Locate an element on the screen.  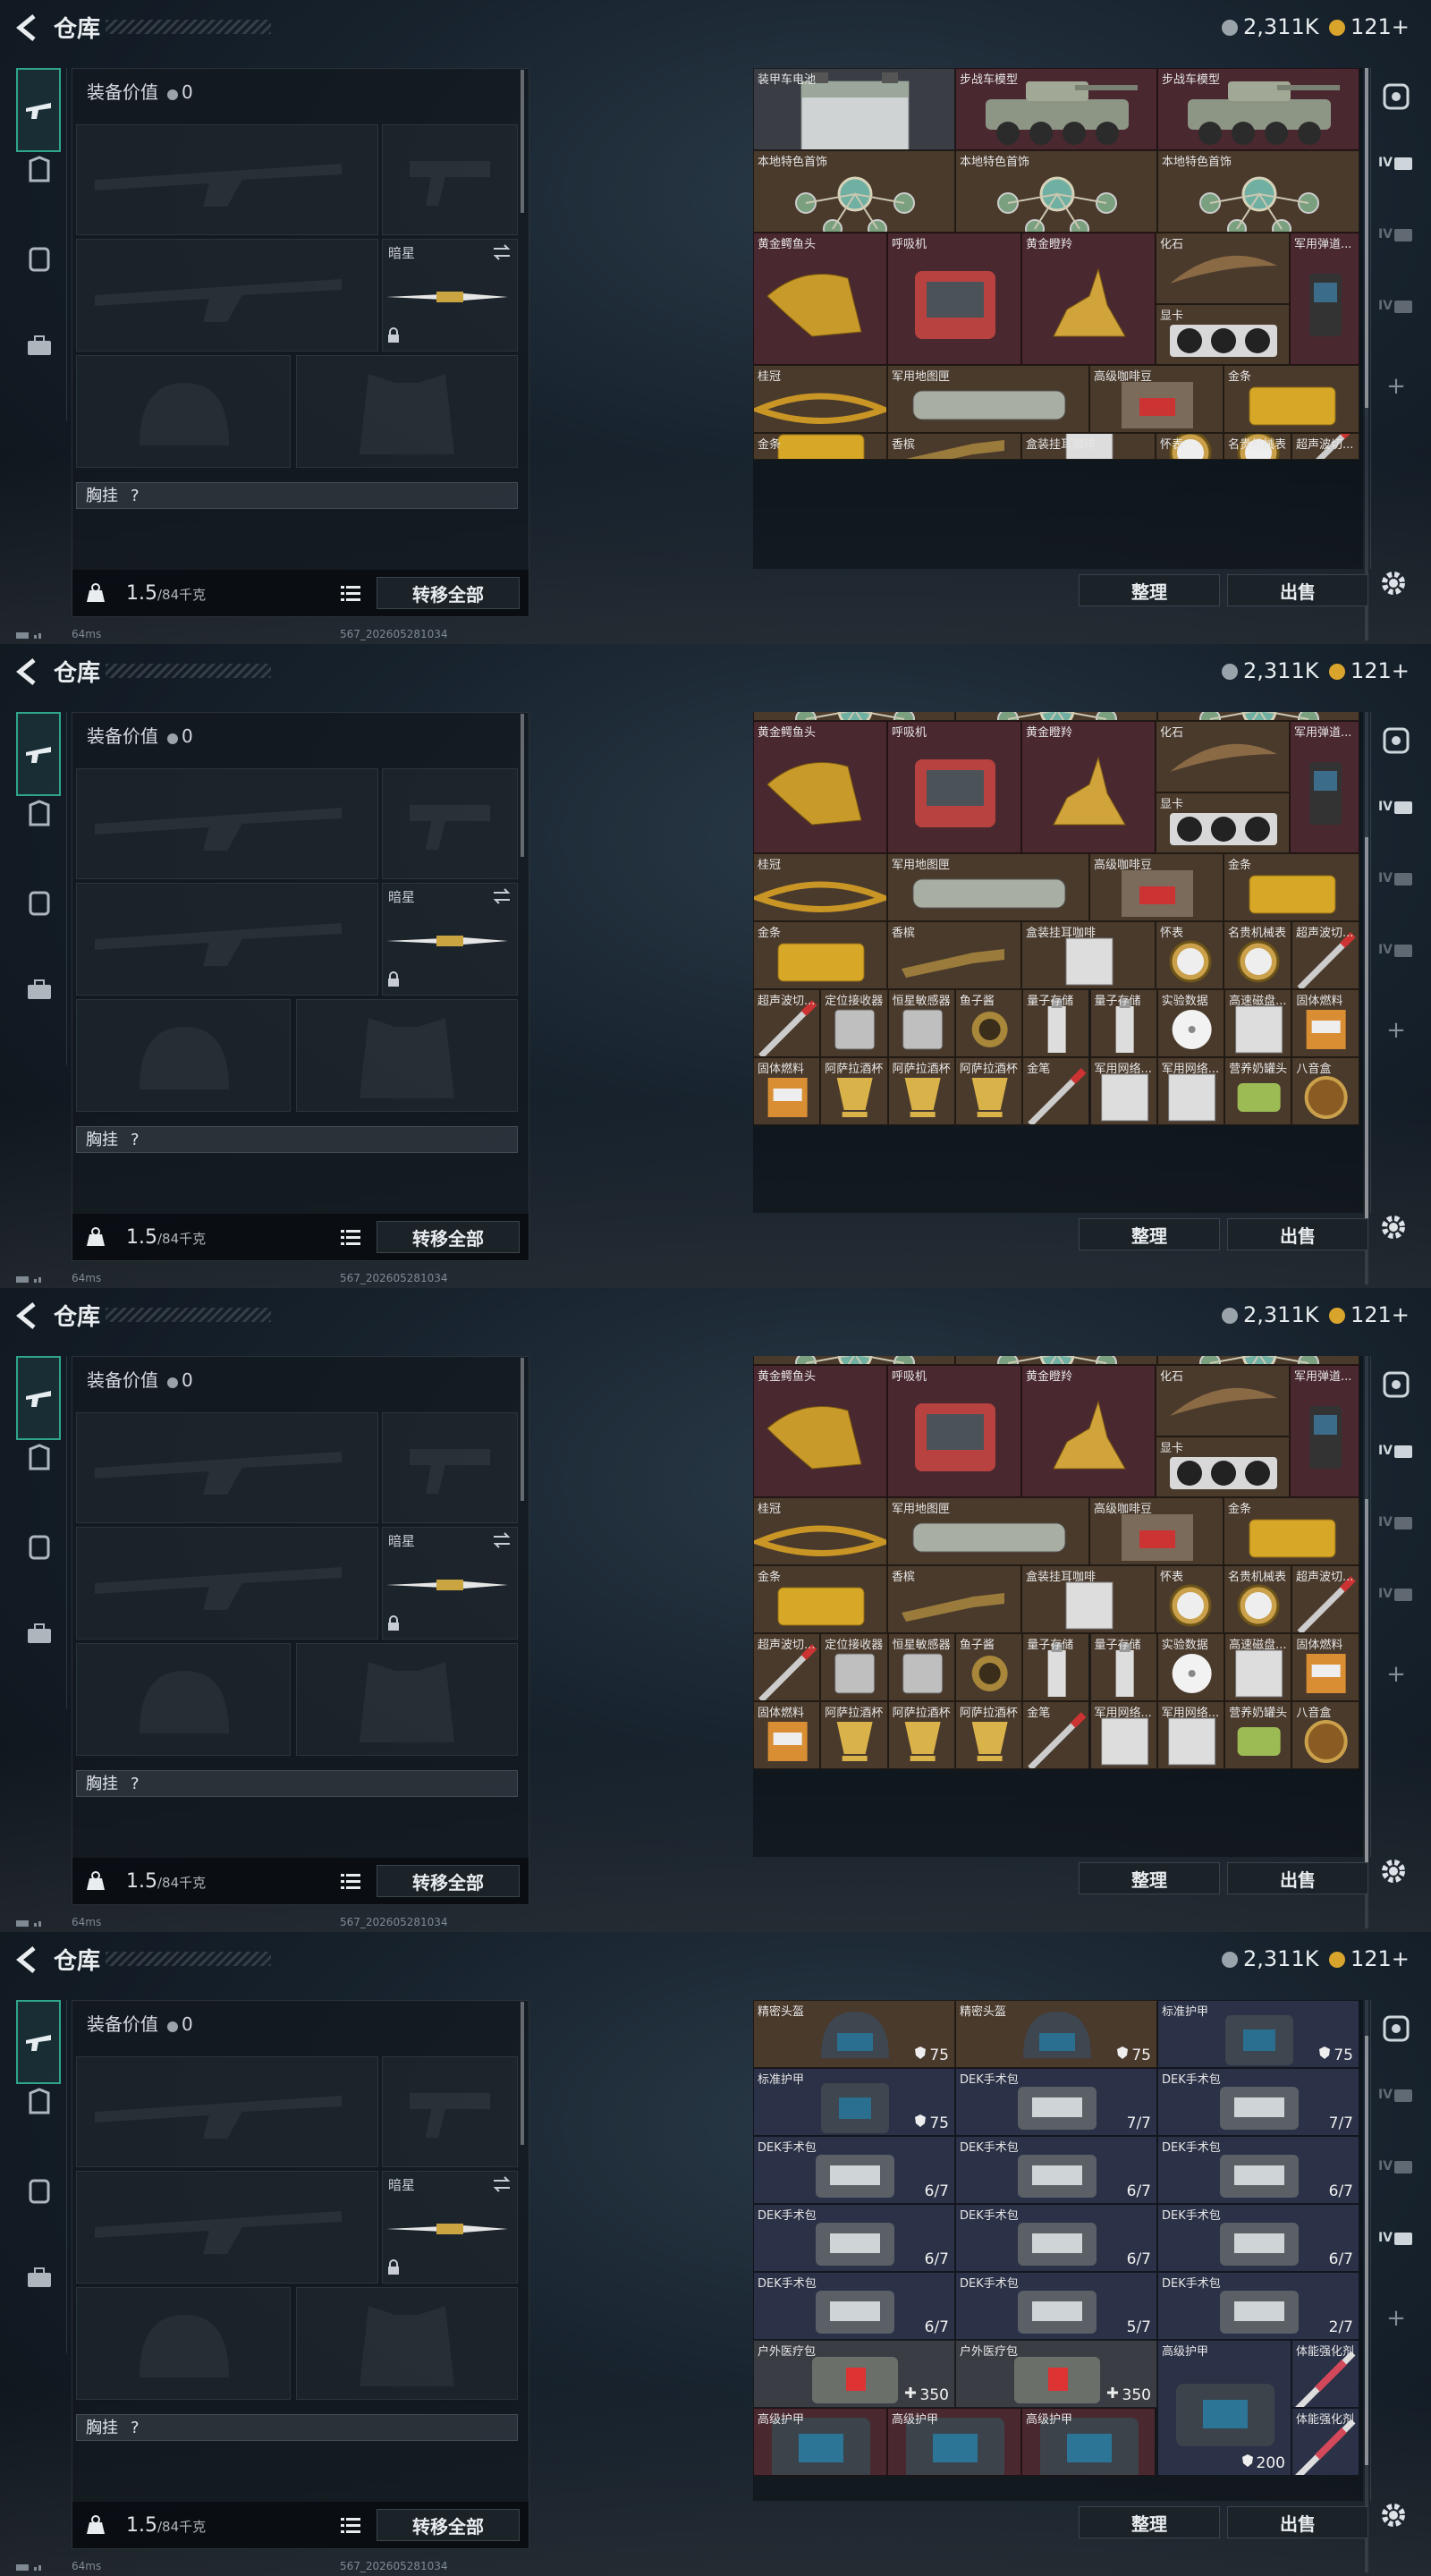
equipment-scrollbar is located at coordinates (523, 2073).